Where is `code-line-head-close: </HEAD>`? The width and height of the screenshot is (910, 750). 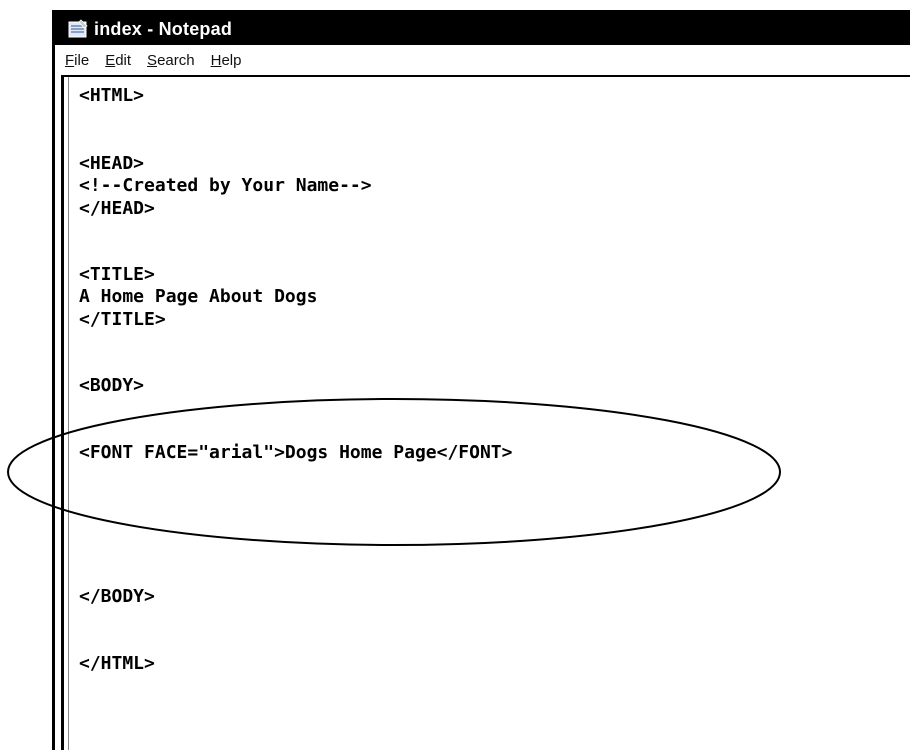
code-line-head-close: </HEAD> is located at coordinates (117, 208).